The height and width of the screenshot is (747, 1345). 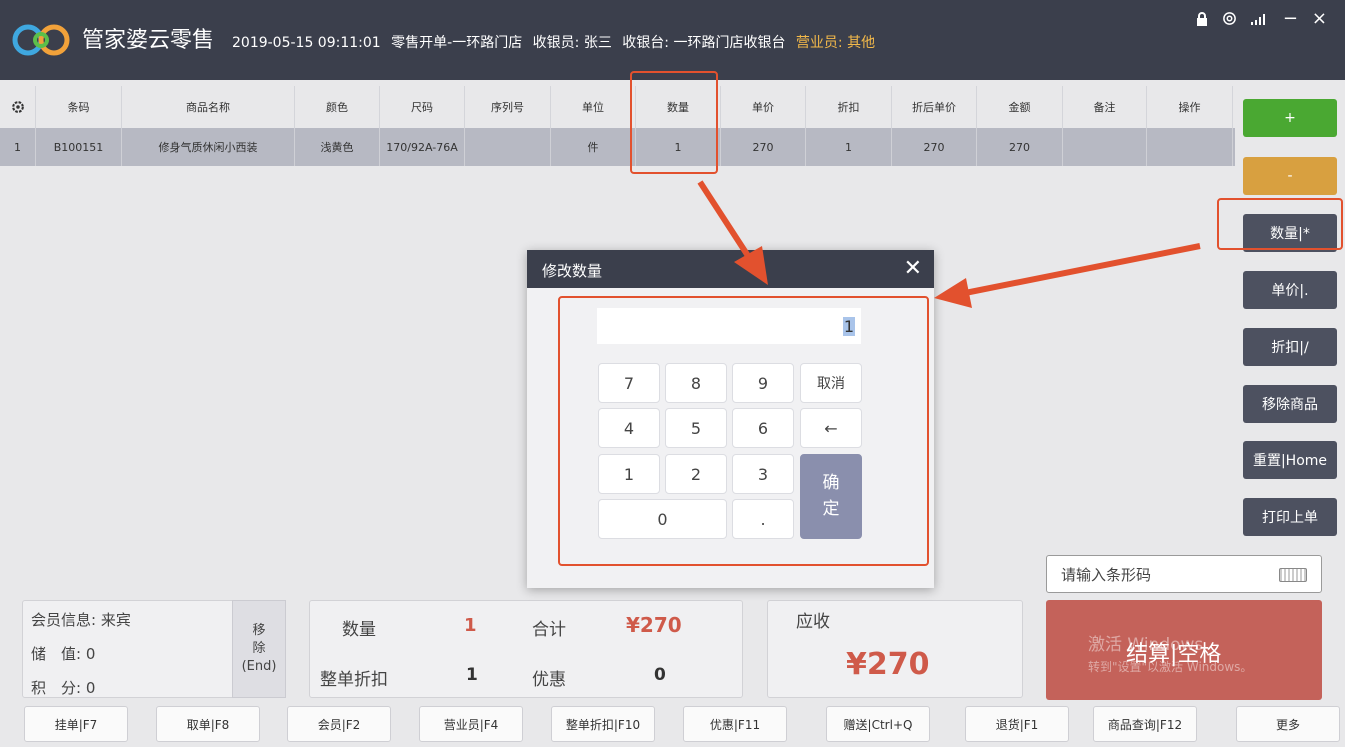 I want to click on checkout-button: 激活 Windows 转到"设置"以激活 Windows。 结算|空格, so click(x=1184, y=650).